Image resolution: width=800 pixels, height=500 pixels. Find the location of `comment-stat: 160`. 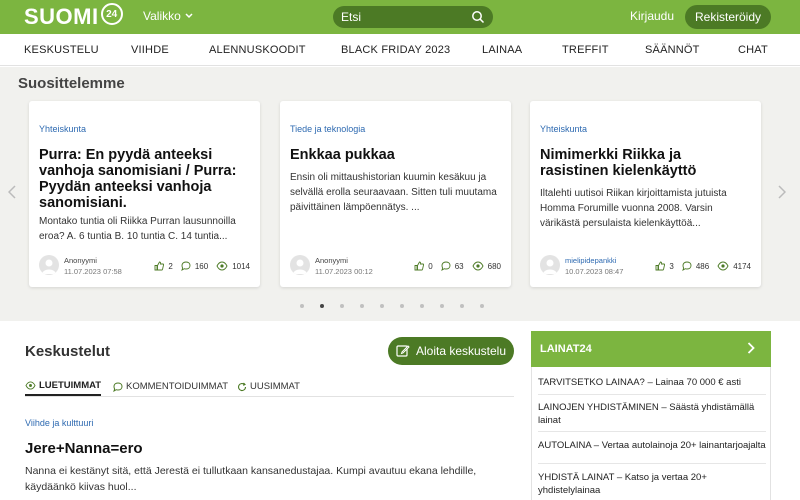

comment-stat: 160 is located at coordinates (194, 266).